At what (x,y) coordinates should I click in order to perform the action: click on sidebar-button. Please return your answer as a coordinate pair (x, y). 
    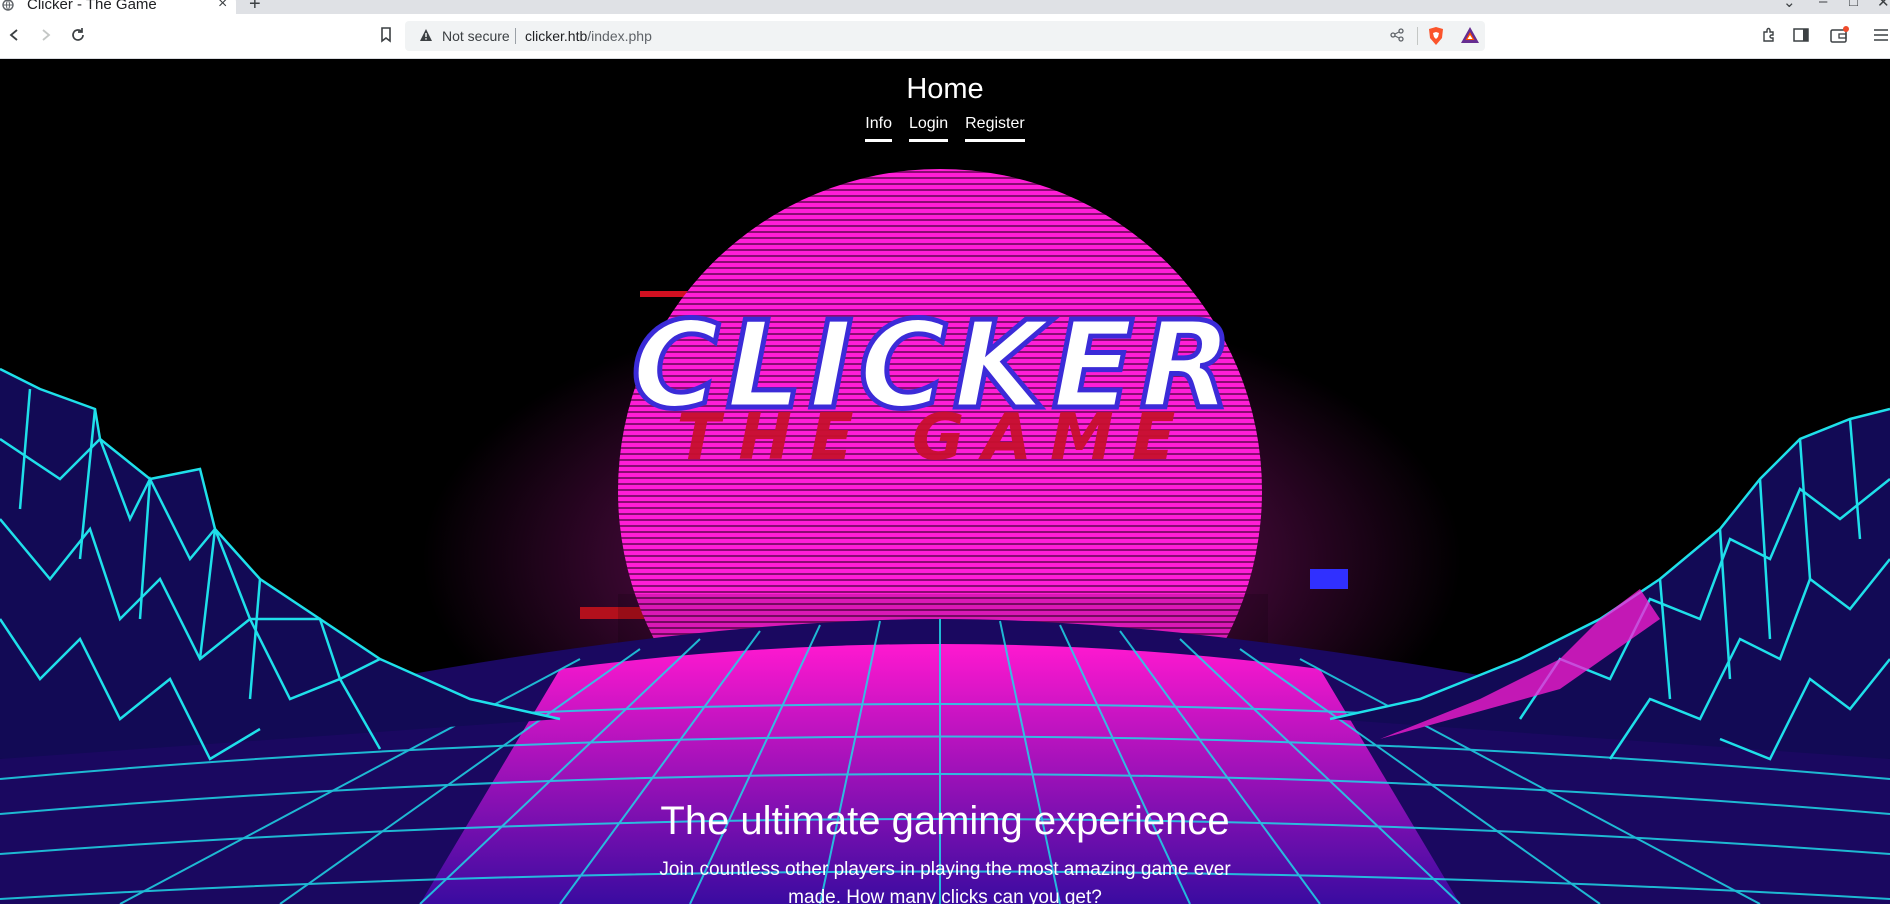
    Looking at the image, I should click on (1801, 35).